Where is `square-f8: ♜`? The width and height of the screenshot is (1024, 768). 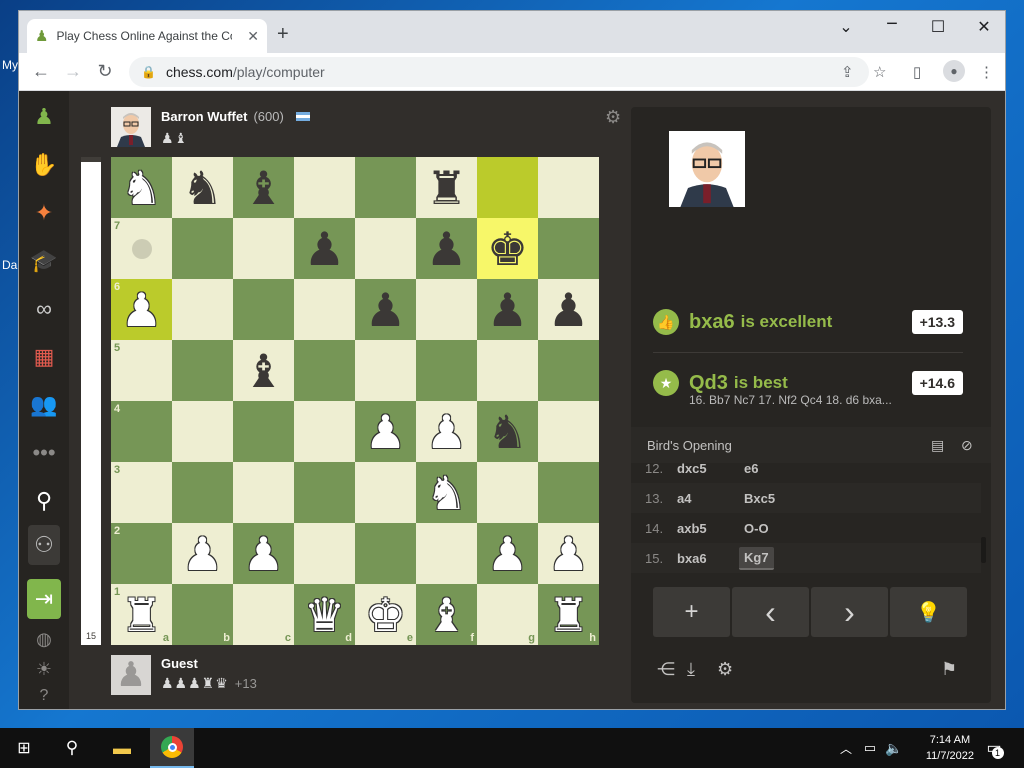
square-f8: ♜ is located at coordinates (446, 187).